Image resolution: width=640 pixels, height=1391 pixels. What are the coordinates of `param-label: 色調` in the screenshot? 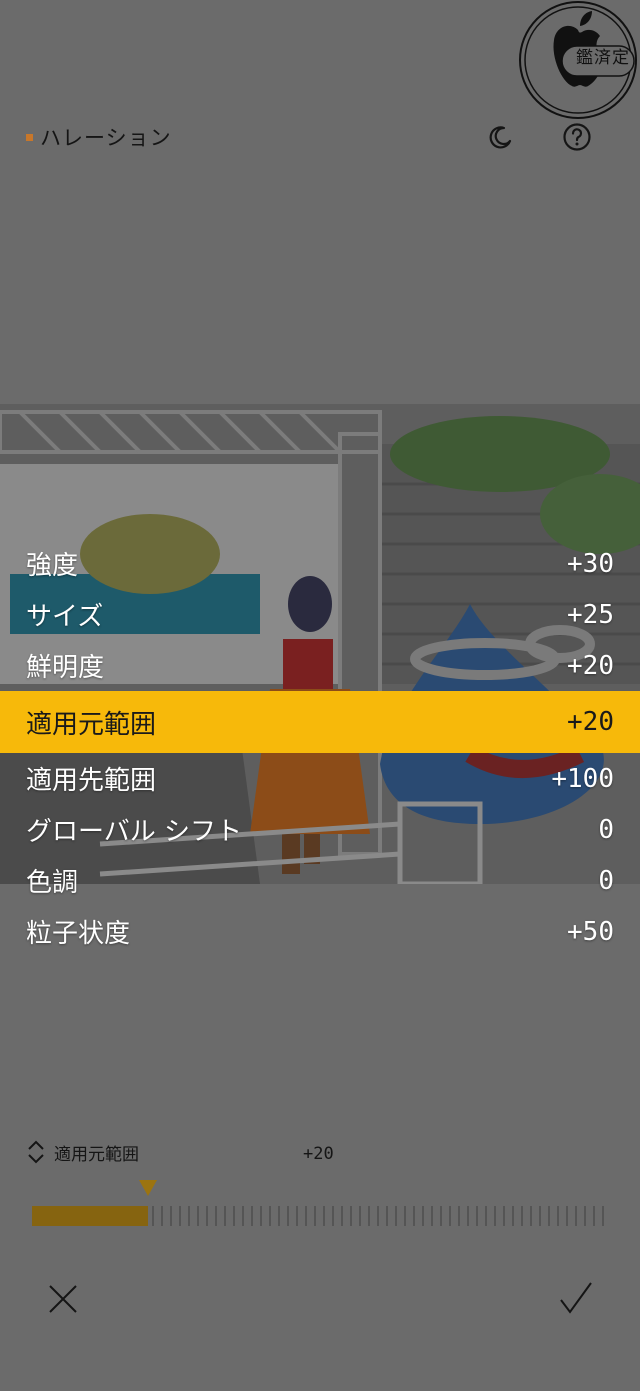 It's located at (52, 883).